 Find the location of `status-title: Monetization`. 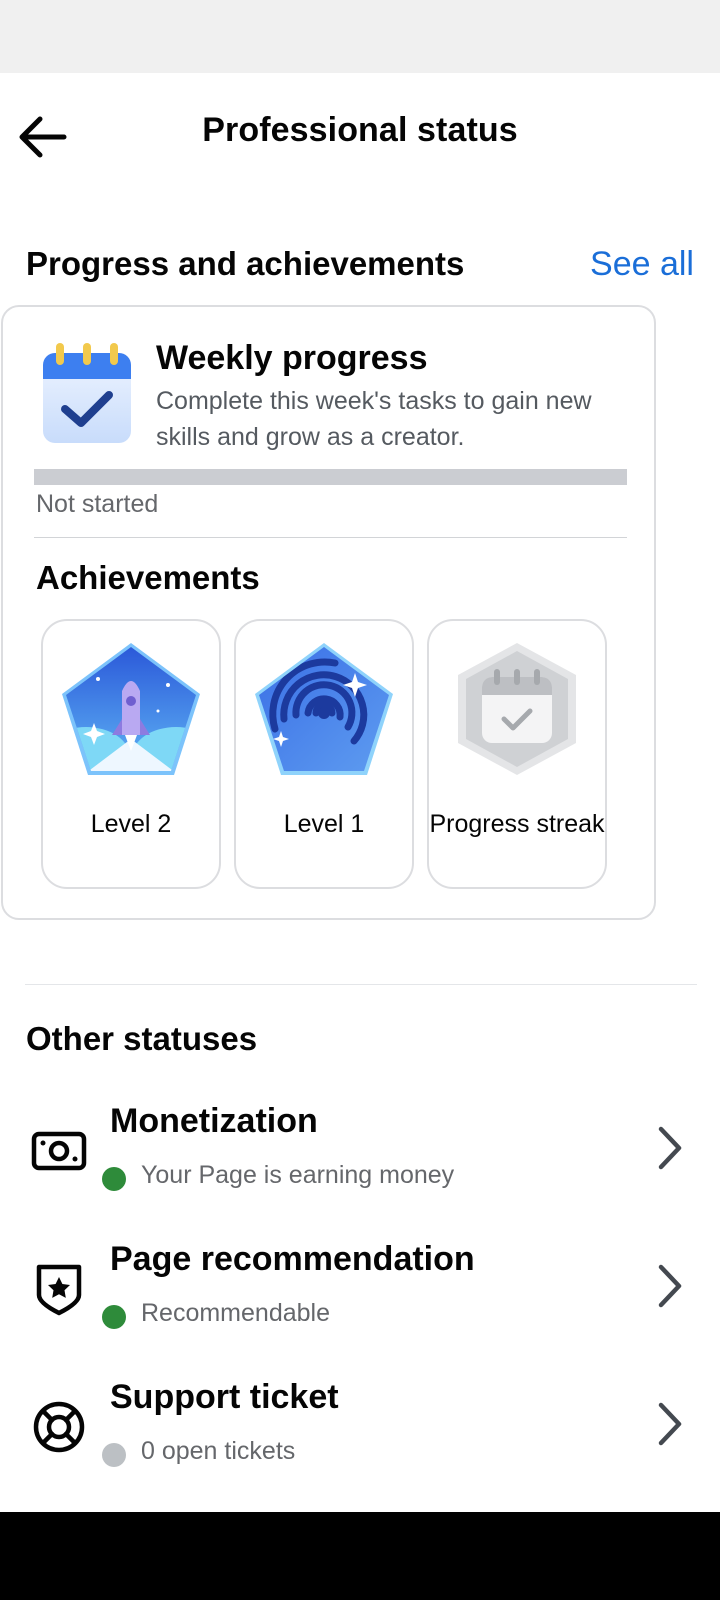

status-title: Monetization is located at coordinates (214, 1121).